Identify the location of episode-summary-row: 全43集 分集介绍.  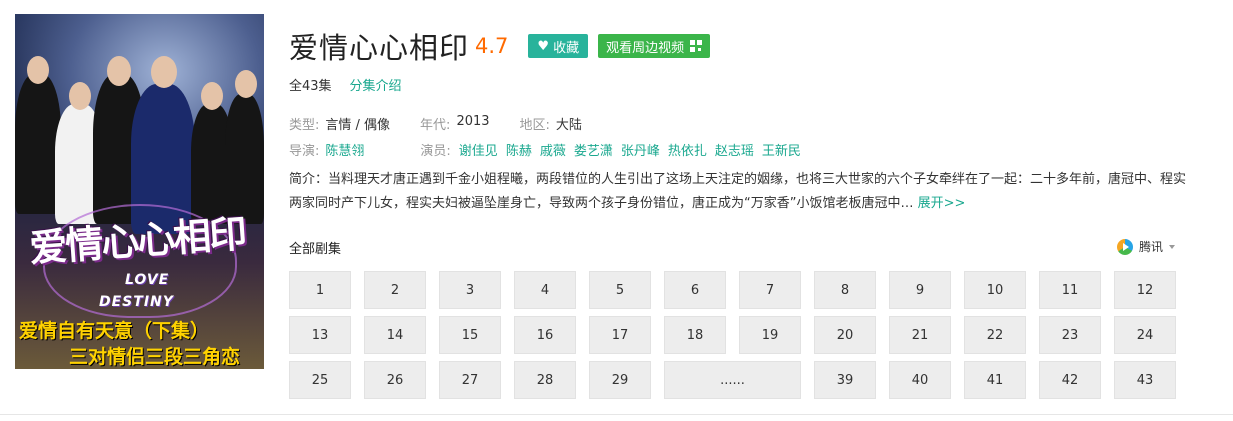
(345, 84).